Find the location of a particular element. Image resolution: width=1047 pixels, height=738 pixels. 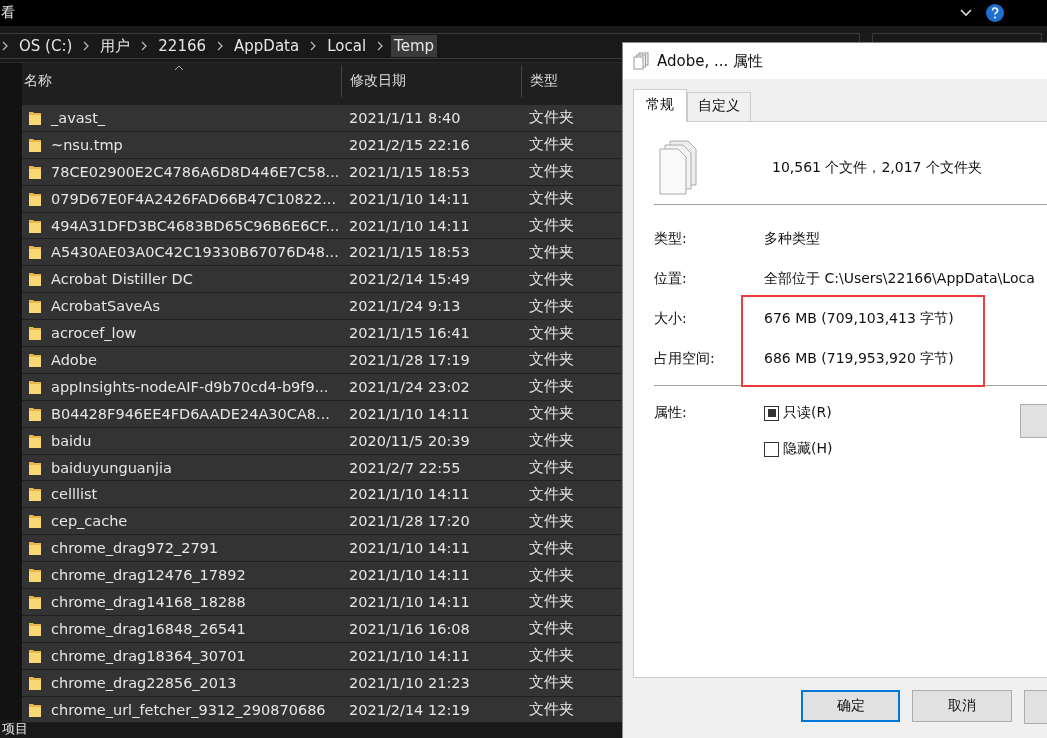

column-header: 类型 is located at coordinates (540, 81).